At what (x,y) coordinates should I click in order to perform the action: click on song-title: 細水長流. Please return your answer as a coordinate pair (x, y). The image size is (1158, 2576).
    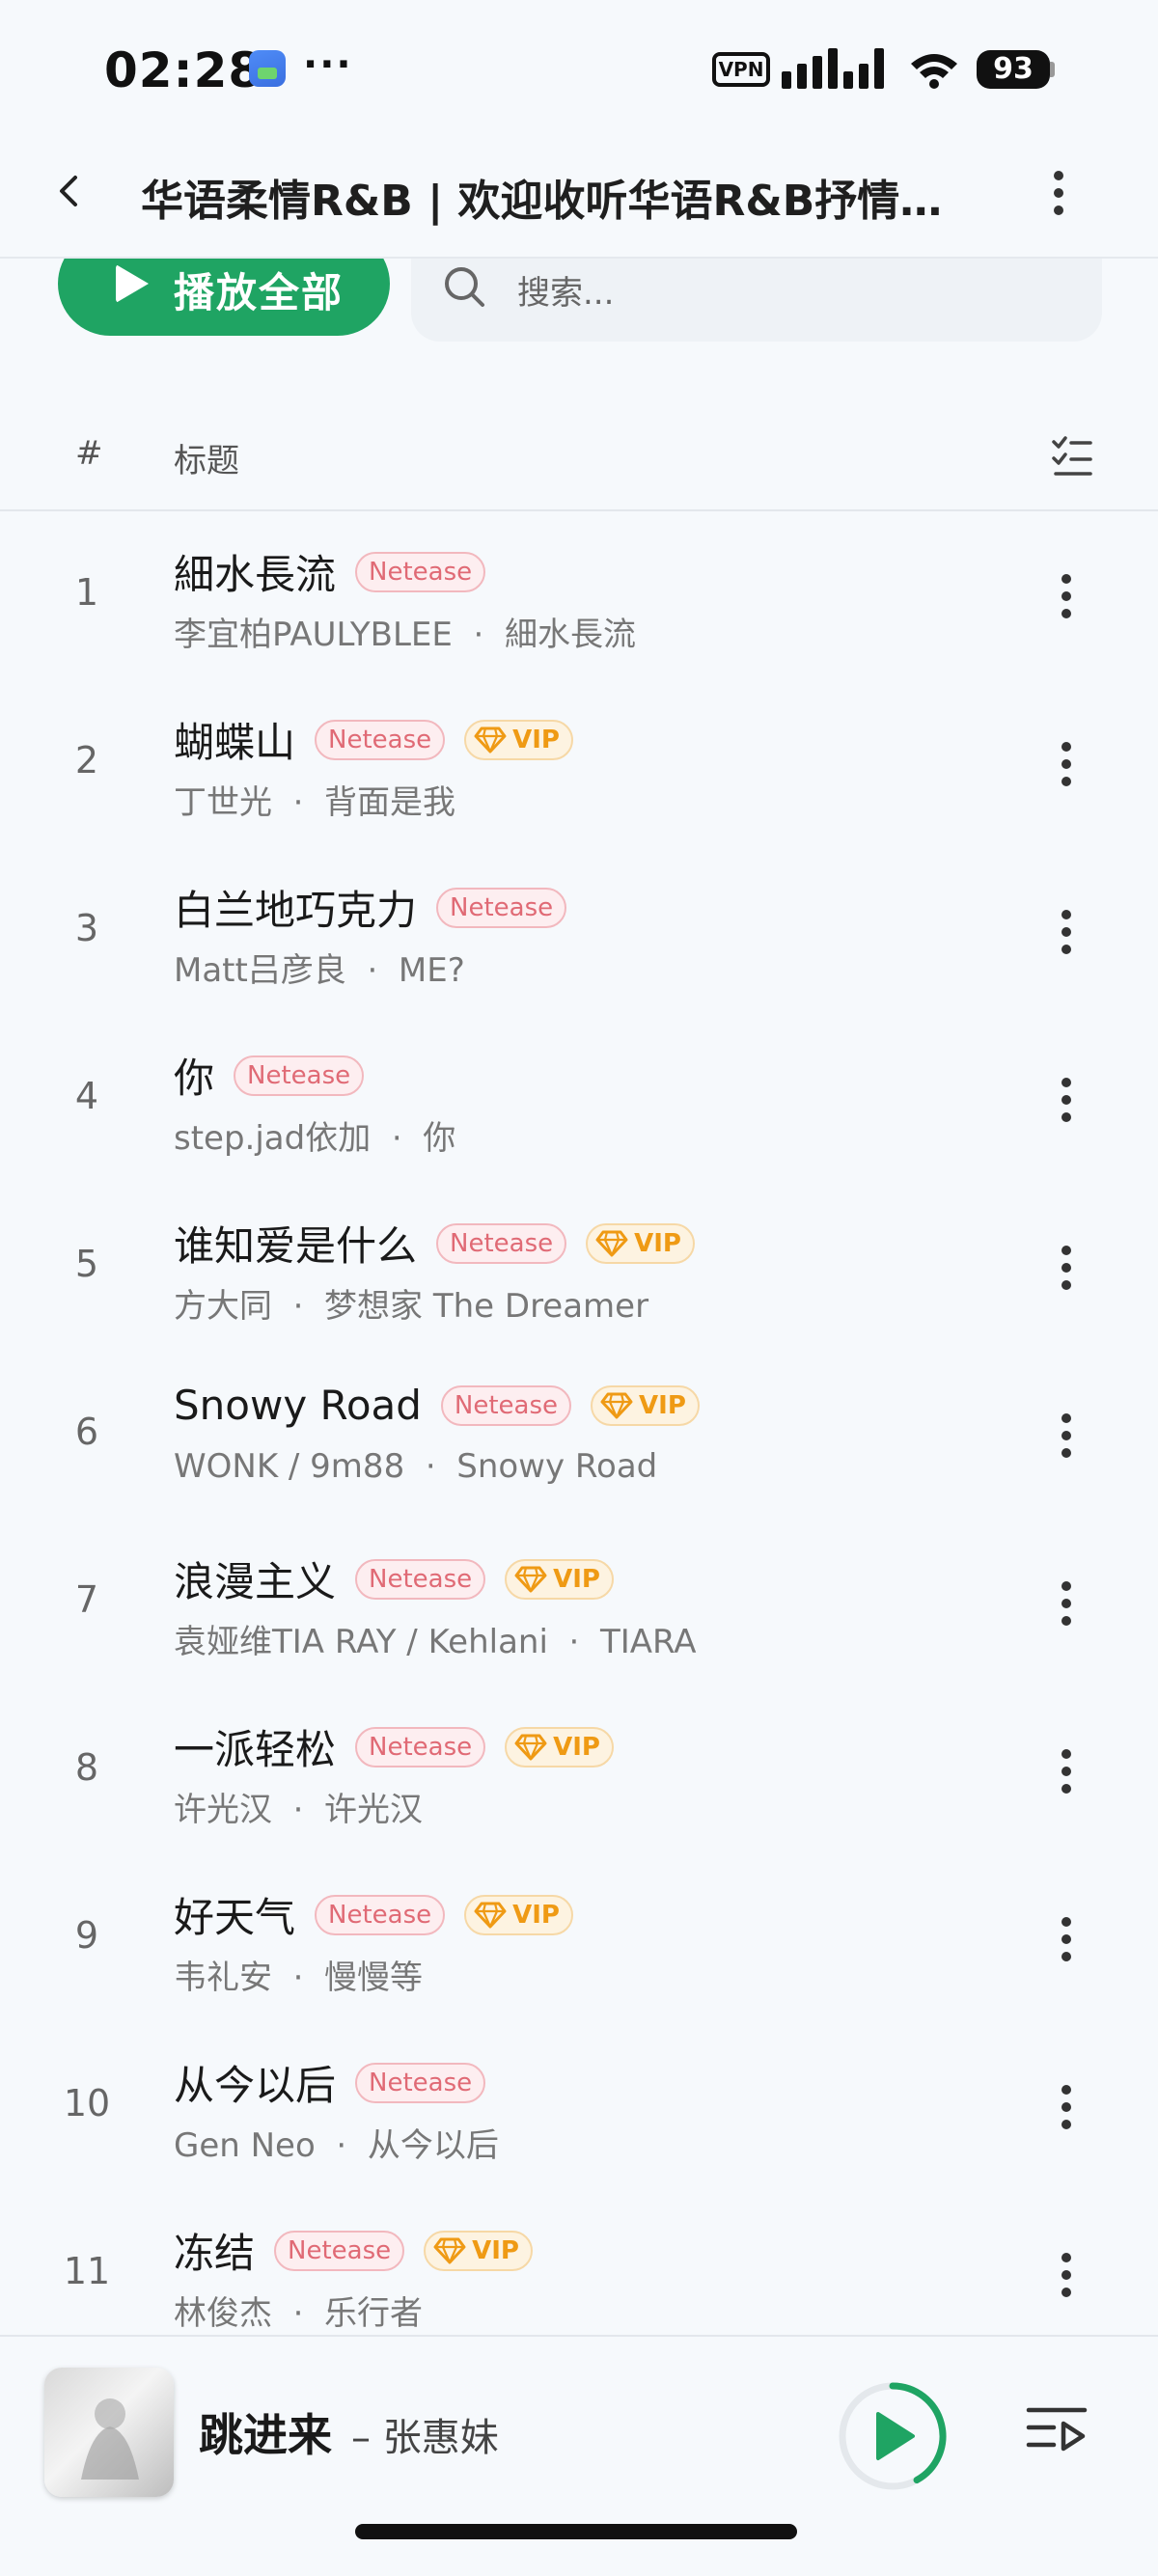
    Looking at the image, I should click on (255, 574).